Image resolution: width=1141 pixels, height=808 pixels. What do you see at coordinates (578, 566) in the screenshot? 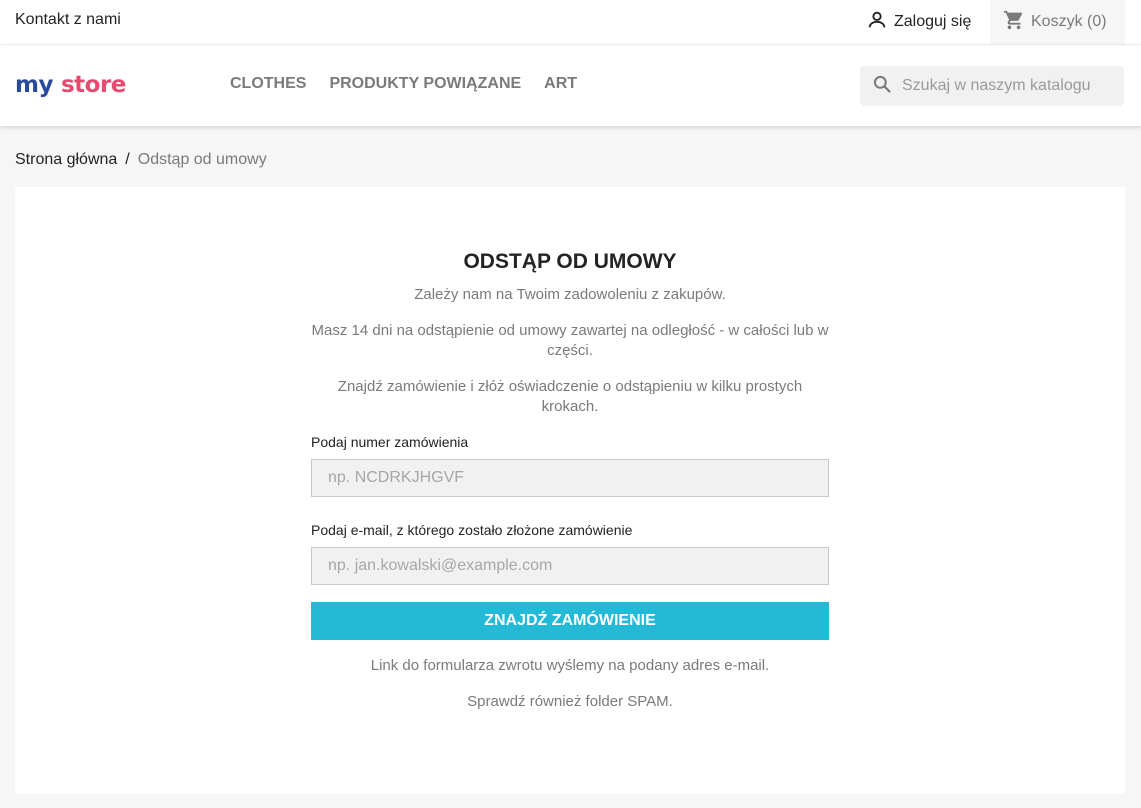
I see `email-input` at bounding box center [578, 566].